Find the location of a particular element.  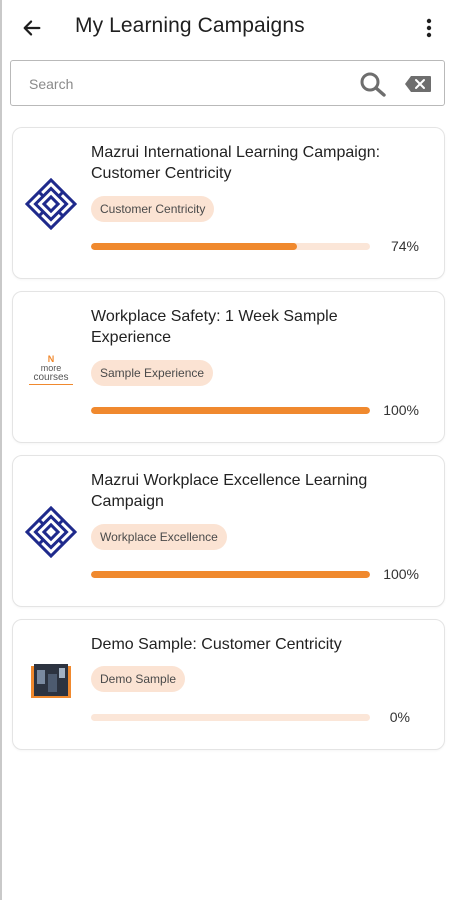

campaign-tag: Workplace Excellence is located at coordinates (159, 537).